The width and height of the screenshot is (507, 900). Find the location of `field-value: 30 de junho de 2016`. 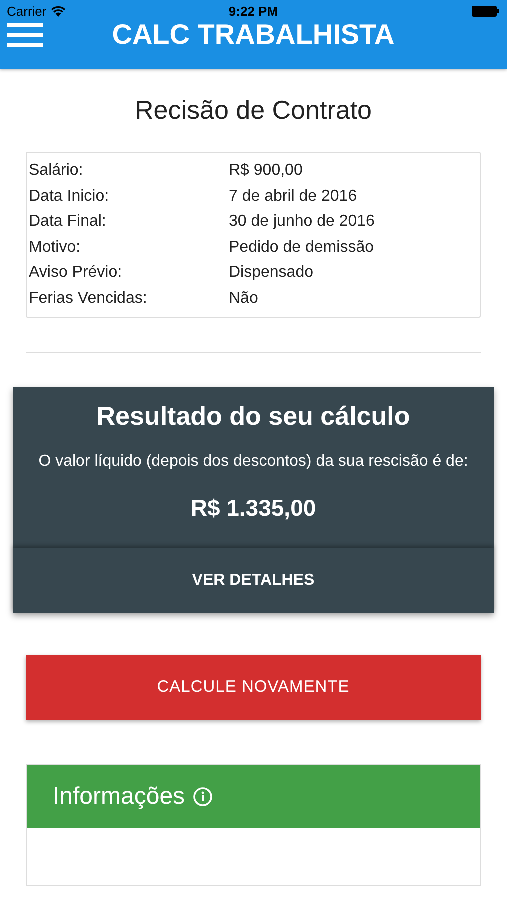

field-value: 30 de junho de 2016 is located at coordinates (302, 222).